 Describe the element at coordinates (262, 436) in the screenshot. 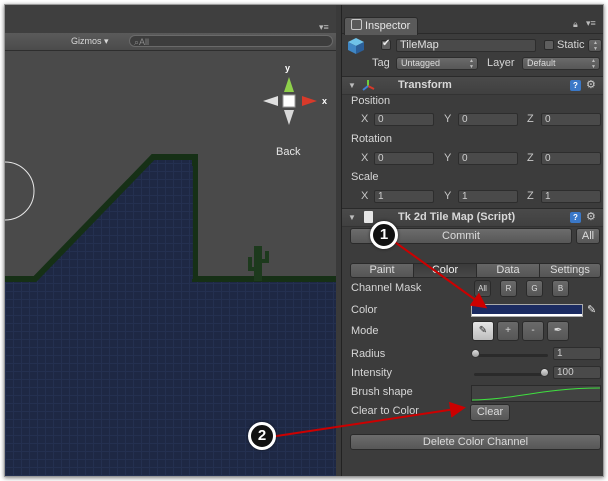

I see `callout-badge-2: 2` at that location.